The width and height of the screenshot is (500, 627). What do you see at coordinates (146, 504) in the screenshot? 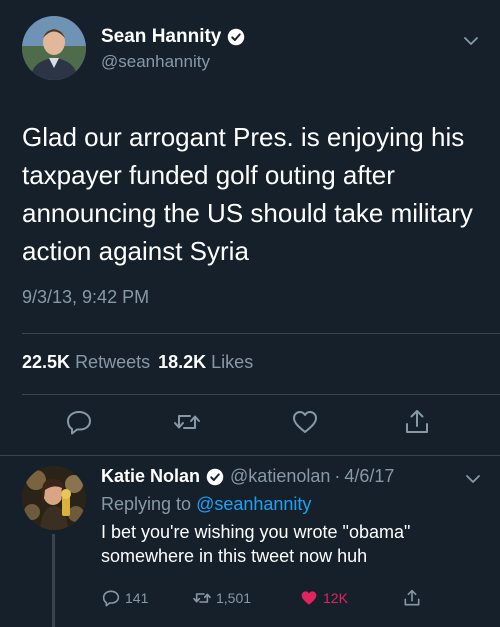
I see `replying-to-label: Replying to` at bounding box center [146, 504].